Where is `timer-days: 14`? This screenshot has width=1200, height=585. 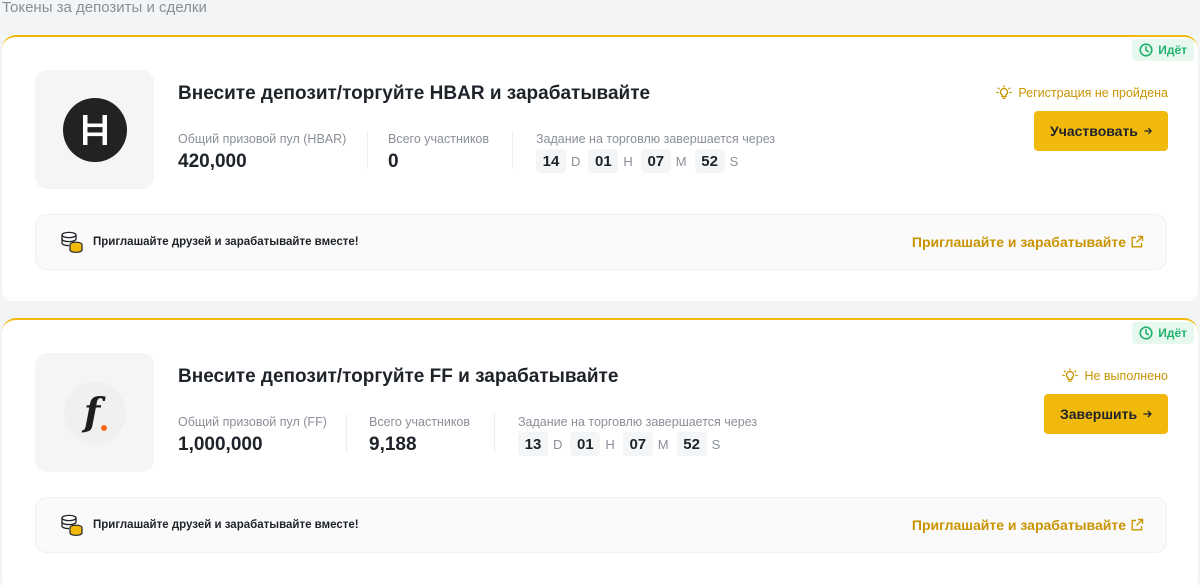
timer-days: 14 is located at coordinates (551, 161).